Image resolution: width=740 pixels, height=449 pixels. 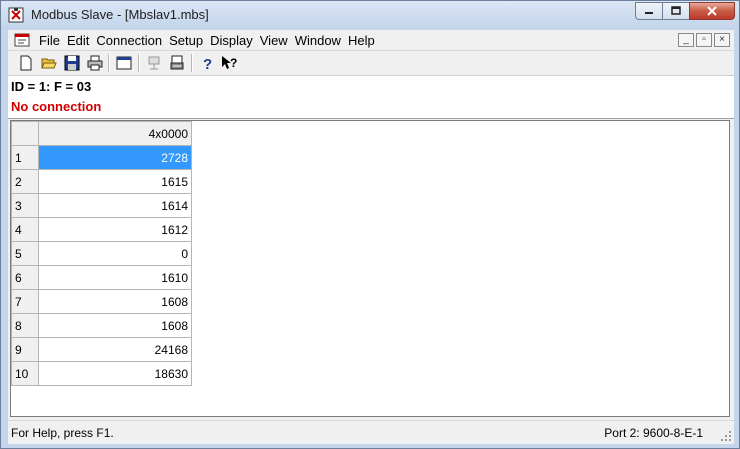 What do you see at coordinates (120, 14) in the screenshot?
I see `window-title: Modbus Slave - [Mbslav1.mbs]` at bounding box center [120, 14].